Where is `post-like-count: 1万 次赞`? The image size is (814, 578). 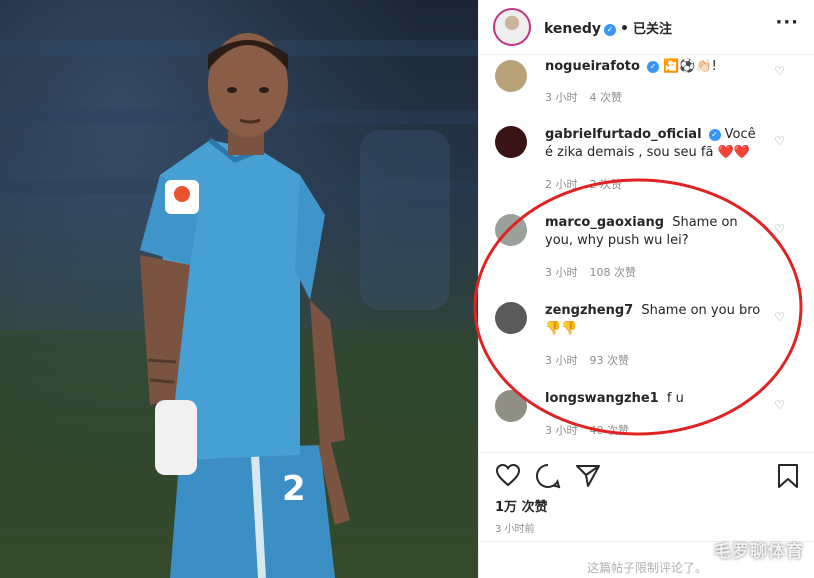
post-like-count: 1万 次赞 is located at coordinates (521, 505).